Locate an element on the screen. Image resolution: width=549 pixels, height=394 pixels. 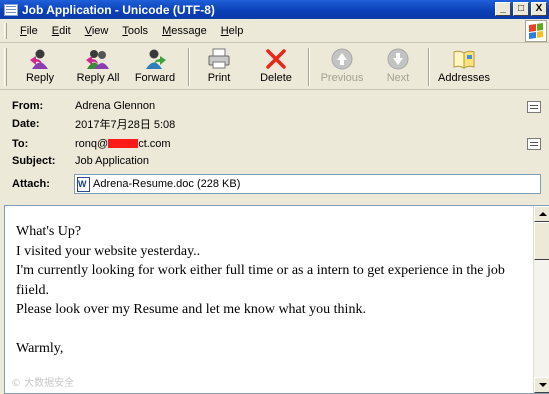
subject-value: Job Application is located at coordinates (112, 161).